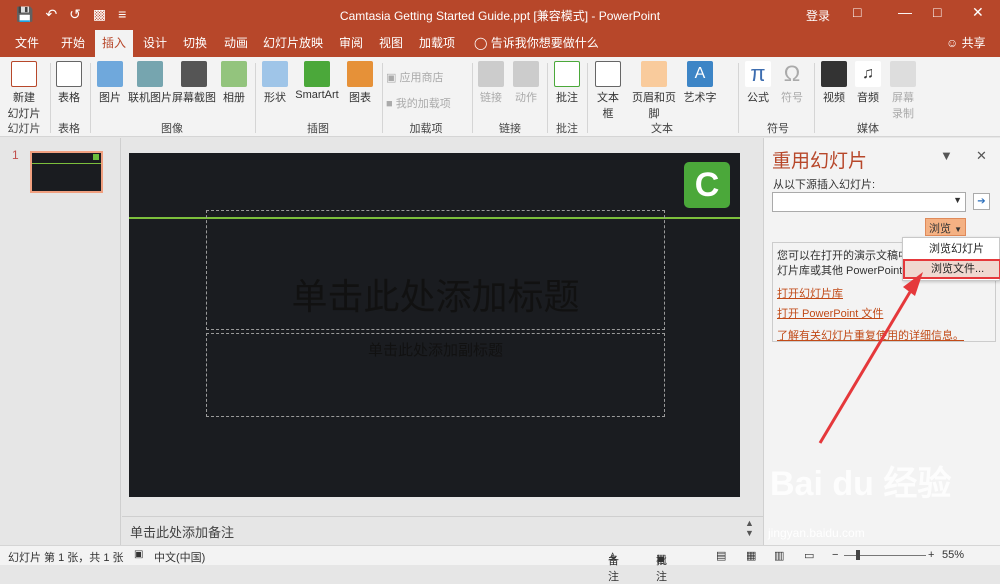  I want to click on slide-info: 幻灯片 第 1 张，共 1 张, so click(66, 558).